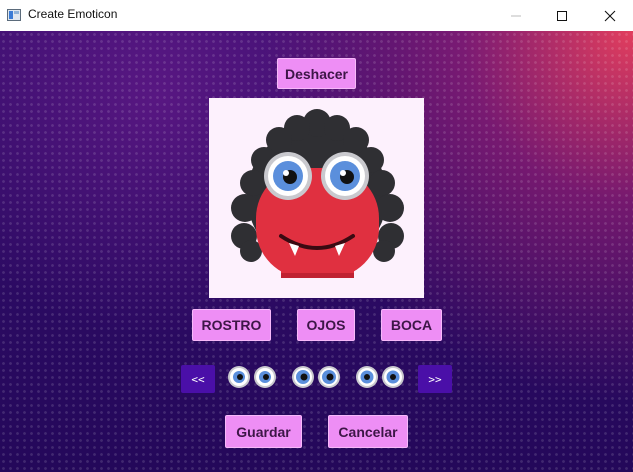  Describe the element at coordinates (263, 431) in the screenshot. I see `save-button: Guardar` at that location.